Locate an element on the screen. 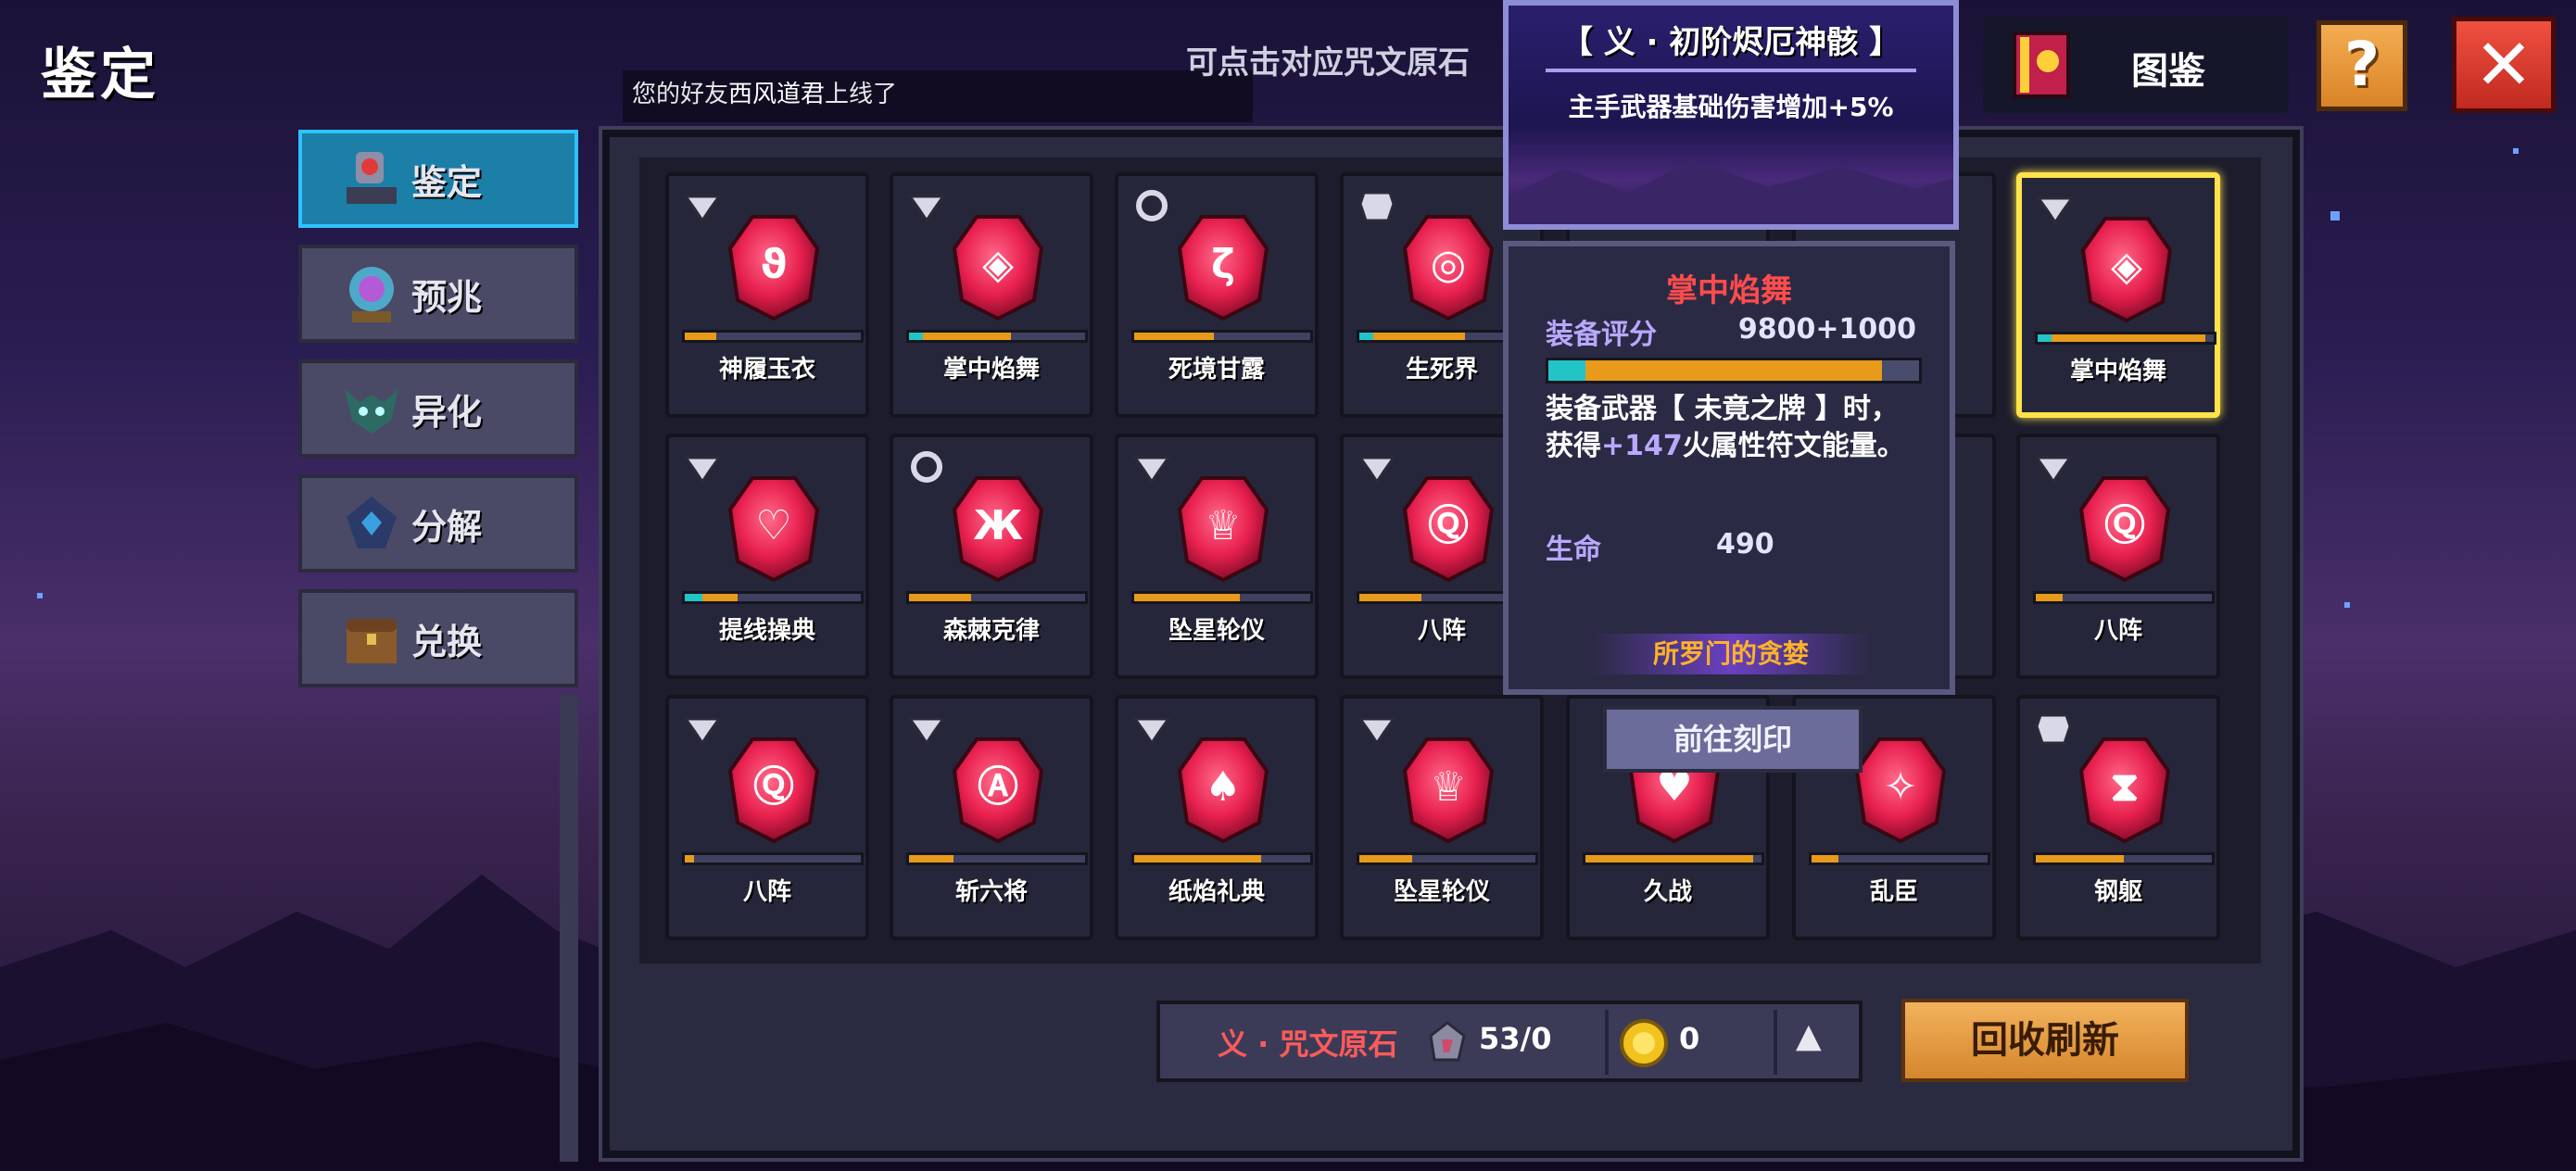 The image size is (2576, 1171). expand-up-icon: ▲ is located at coordinates (1809, 1036).